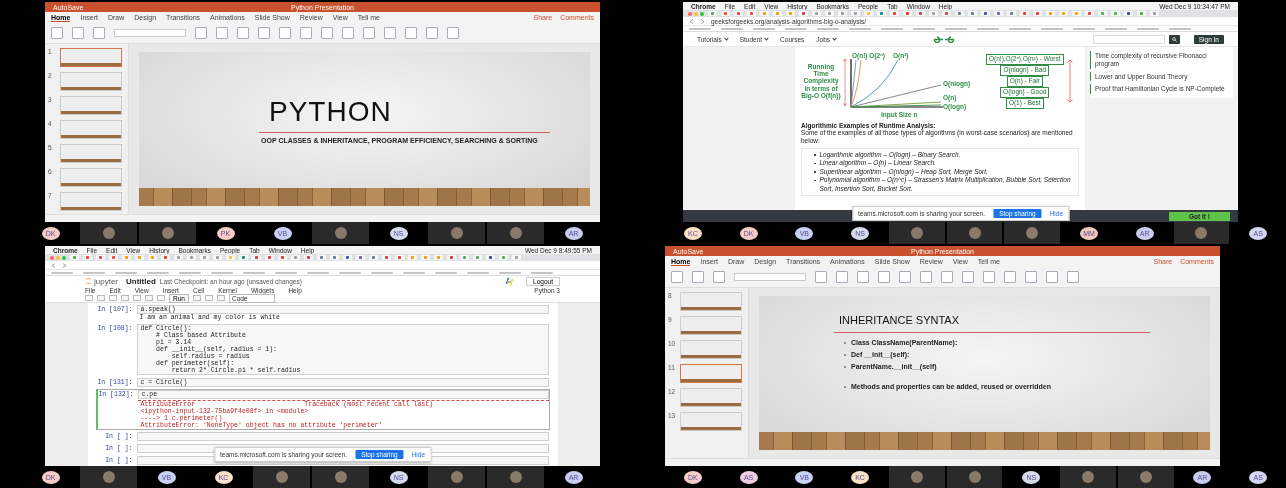 This screenshot has height=488, width=1286. What do you see at coordinates (330, 112) in the screenshot?
I see `slide-title: PYTHON` at bounding box center [330, 112].